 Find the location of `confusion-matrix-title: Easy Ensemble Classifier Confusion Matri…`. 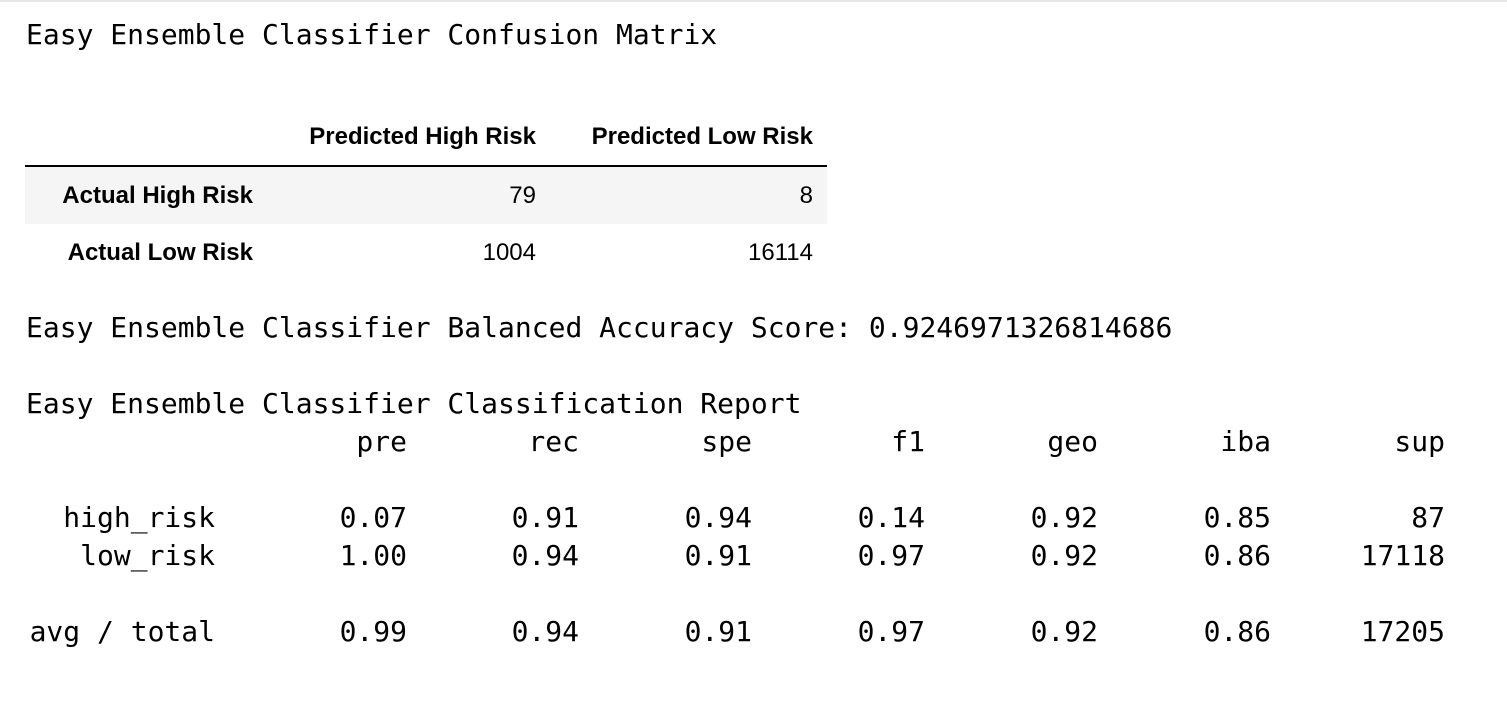

confusion-matrix-title: Easy Ensemble Classifier Confusion Matri… is located at coordinates (372, 34).